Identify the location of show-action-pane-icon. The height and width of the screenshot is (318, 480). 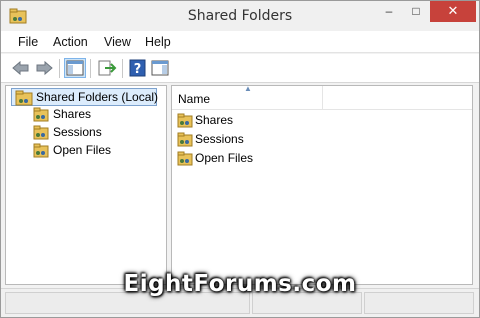
(160, 68).